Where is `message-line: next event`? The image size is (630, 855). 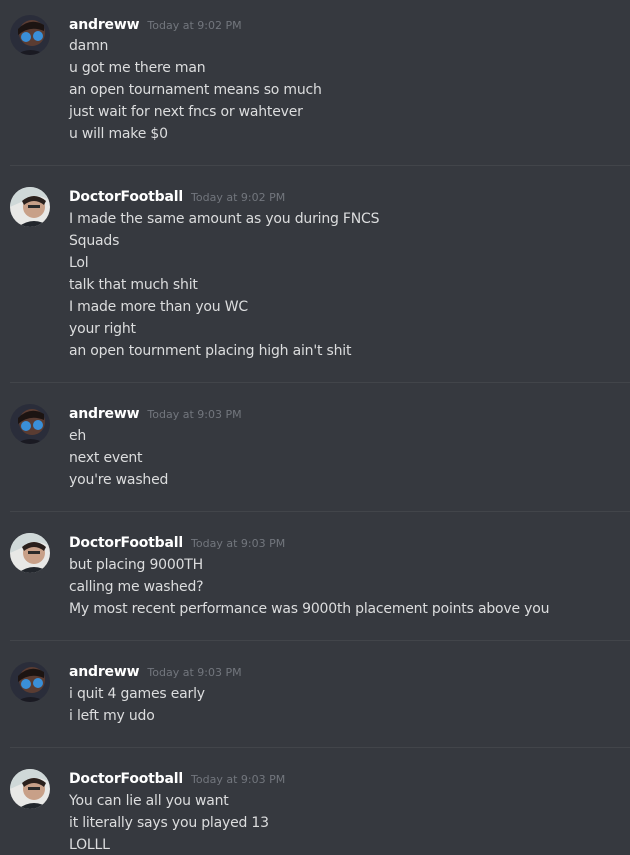 message-line: next event is located at coordinates (106, 458).